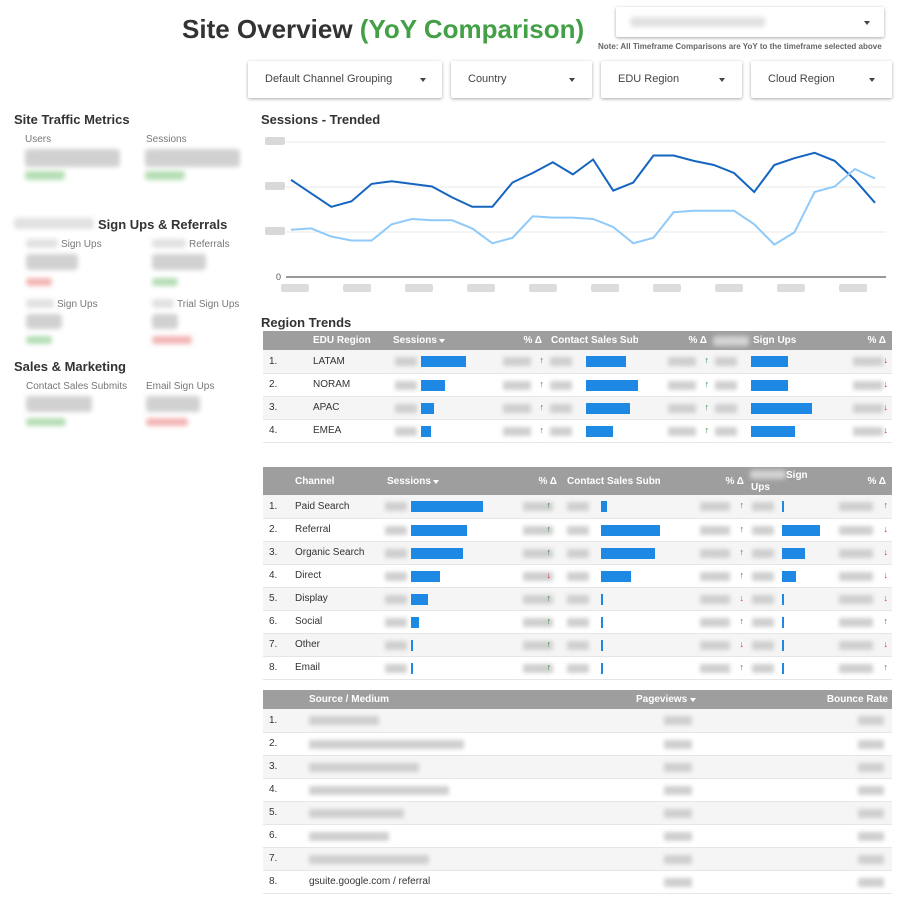  What do you see at coordinates (577, 507) in the screenshot?
I see `table-row: 1. Paid Search ↑ ↑ ↑` at bounding box center [577, 507].